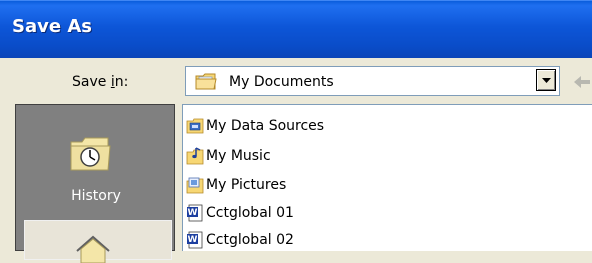 Image resolution: width=592 pixels, height=263 pixels. Describe the element at coordinates (96, 196) in the screenshot. I see `places-item-label: History` at that location.